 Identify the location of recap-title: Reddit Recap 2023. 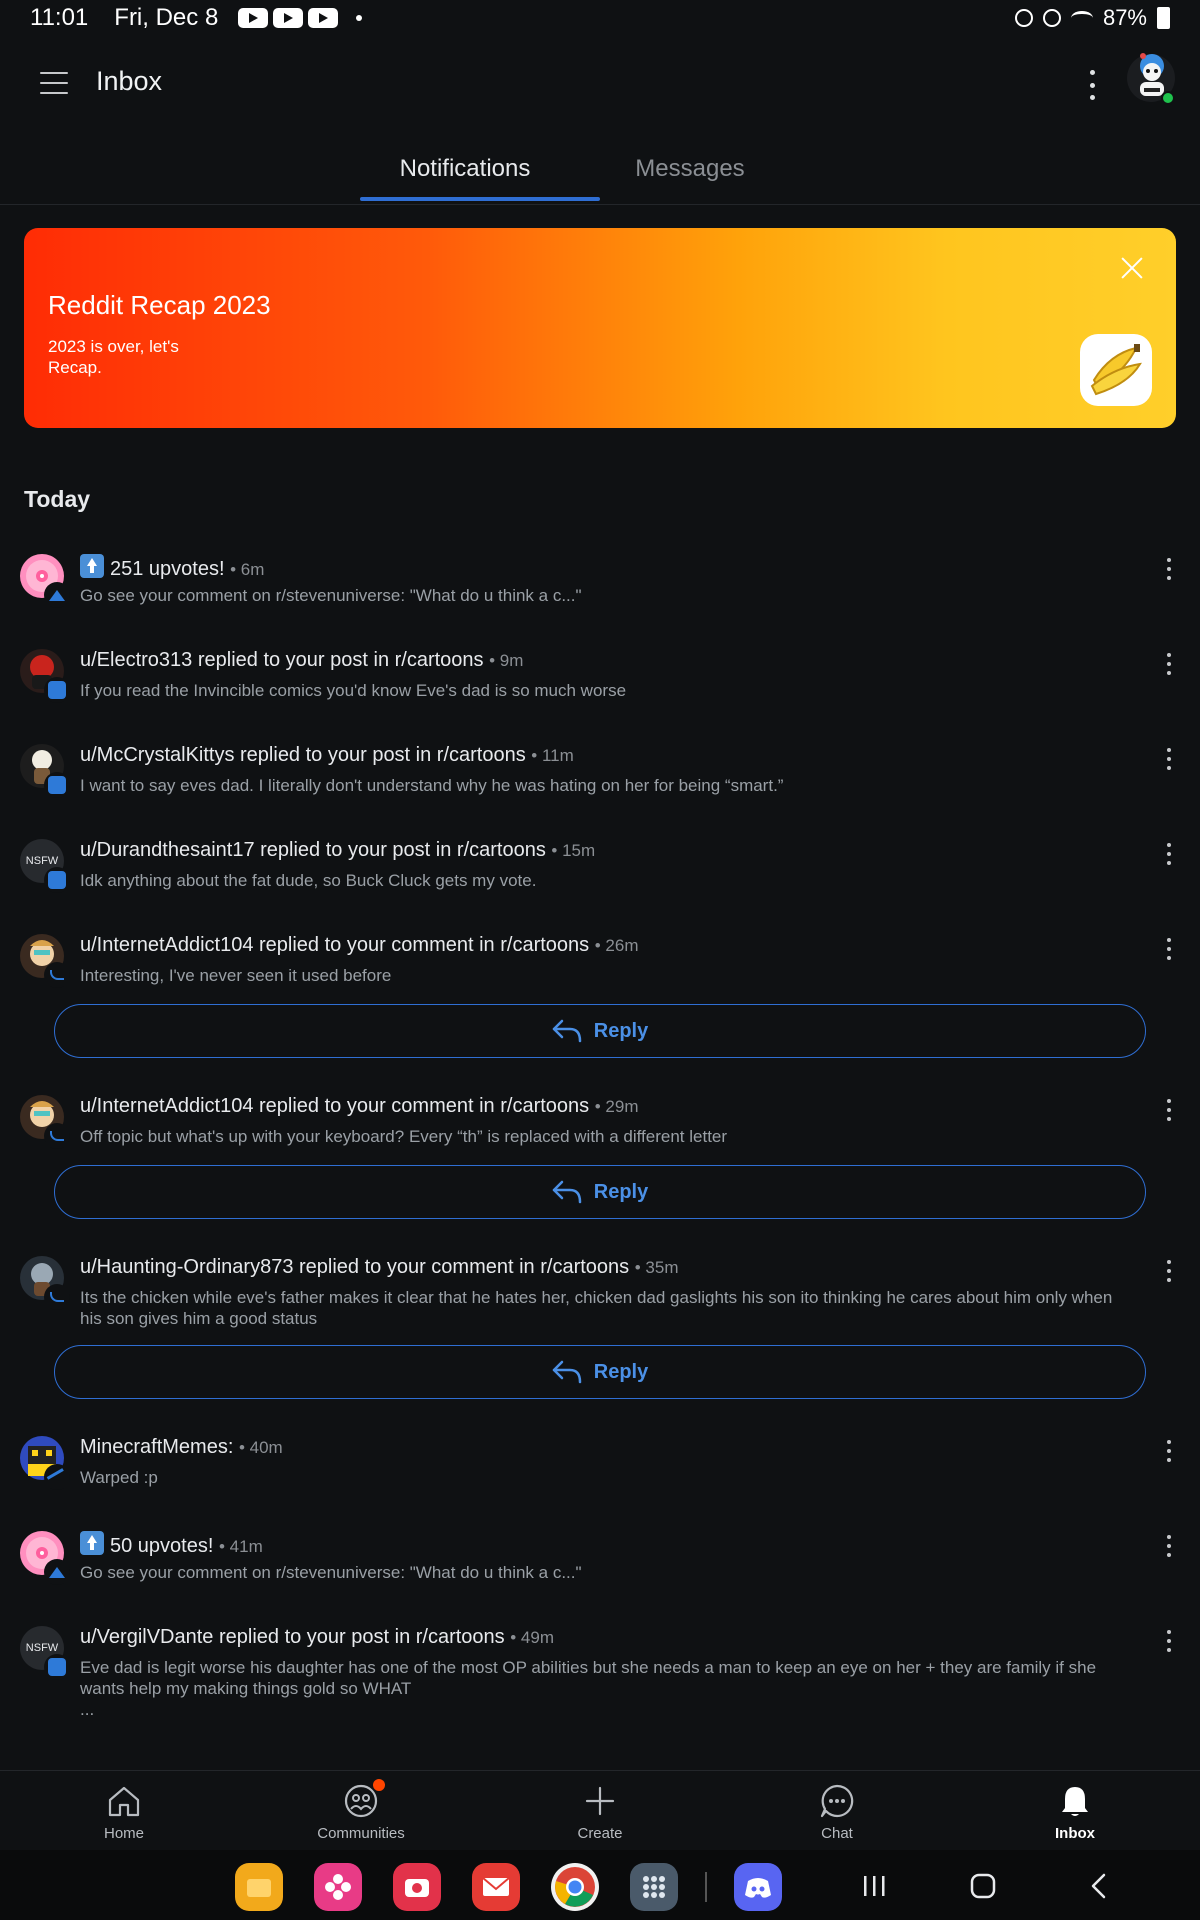
(159, 305).